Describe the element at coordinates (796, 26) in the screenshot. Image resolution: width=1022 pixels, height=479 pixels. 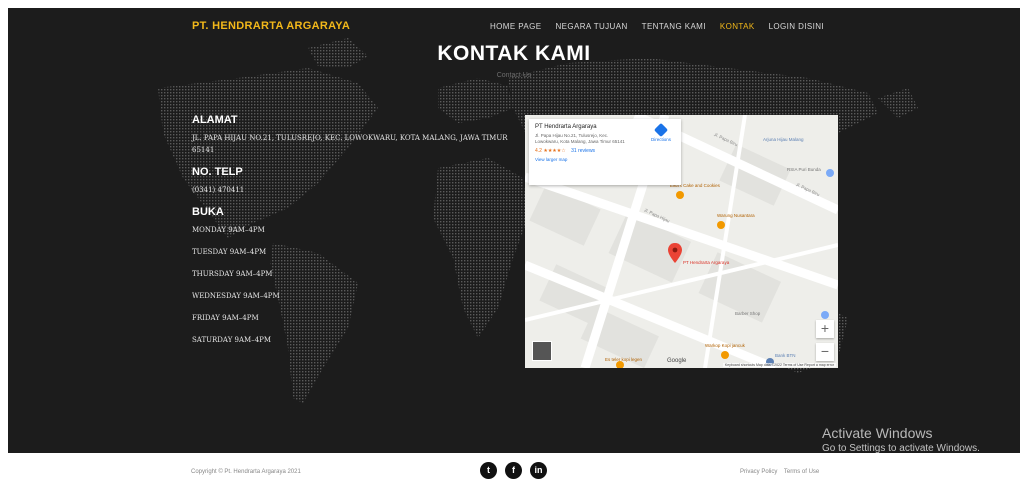
I see `nav-login: LOGIN DISINI` at that location.